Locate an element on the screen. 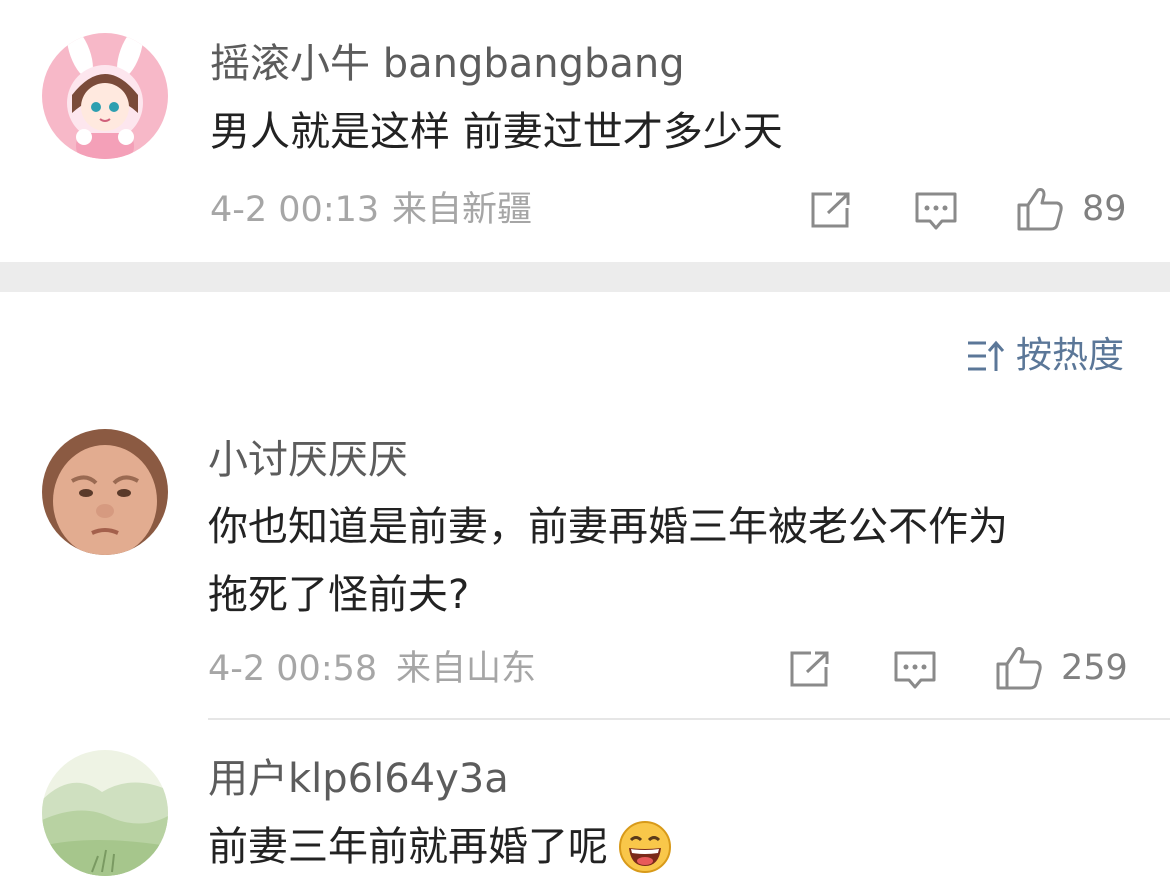  comment-text-row: 前妻三年前就再婚了呢 is located at coordinates (440, 847).